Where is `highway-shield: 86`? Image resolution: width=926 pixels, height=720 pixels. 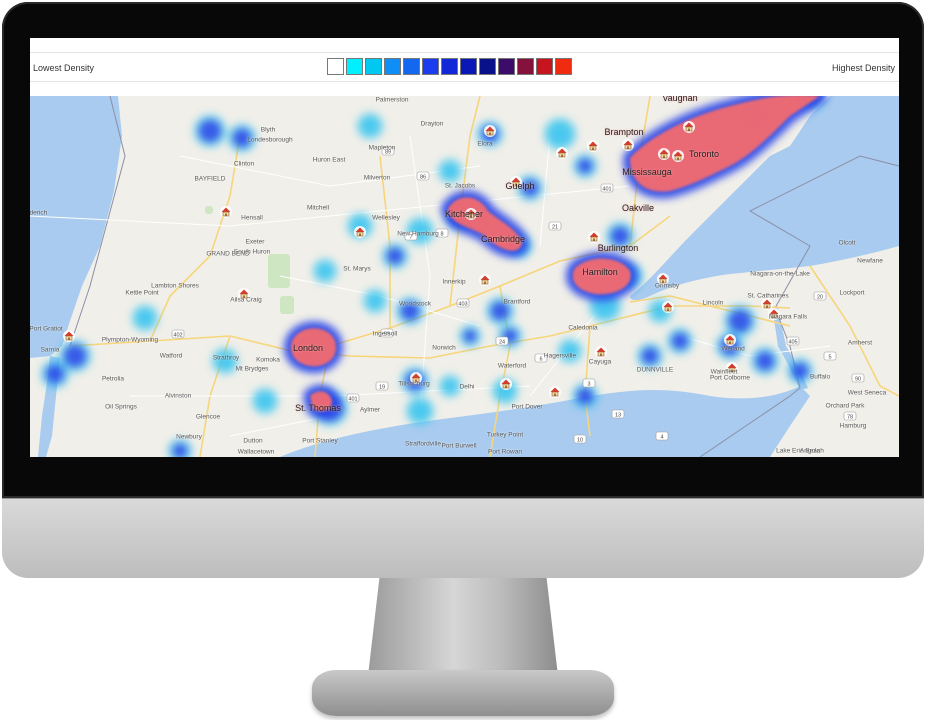 highway-shield: 86 is located at coordinates (423, 175).